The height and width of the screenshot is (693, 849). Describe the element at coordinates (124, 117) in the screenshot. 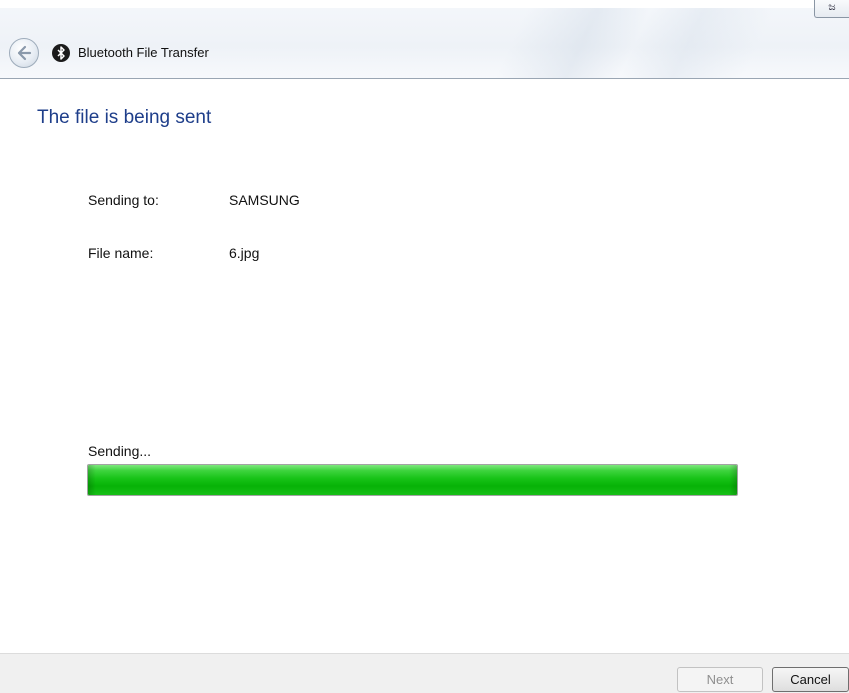

I see `page-heading: The file is being sent` at that location.